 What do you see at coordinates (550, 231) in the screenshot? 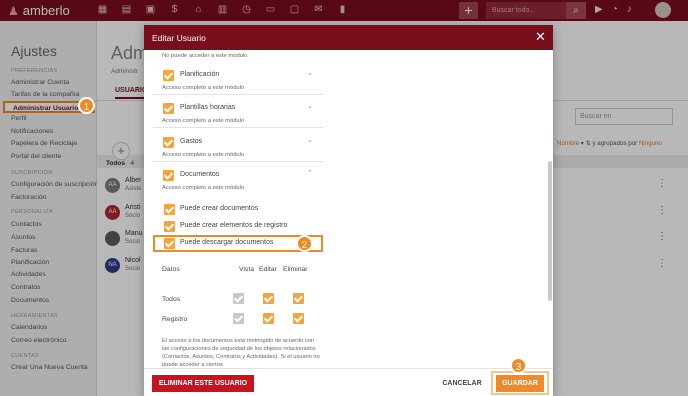
I see `scrollbar-thumb` at bounding box center [550, 231].